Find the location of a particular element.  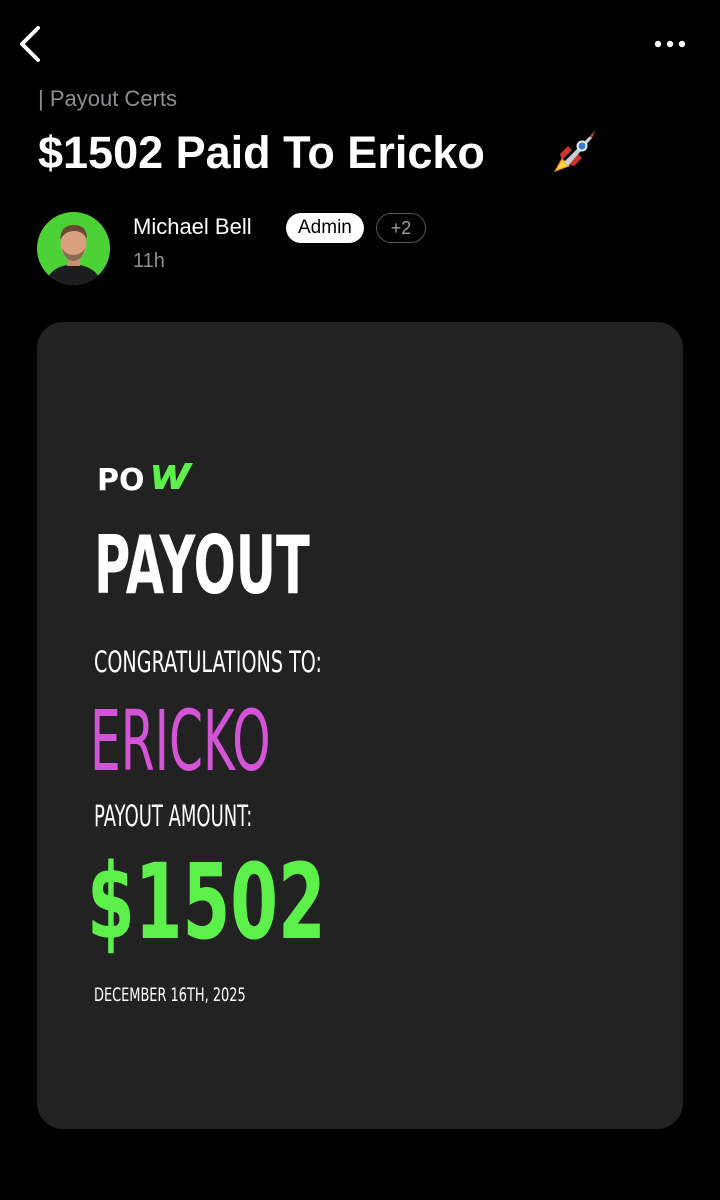

extra-badges-count: +2 is located at coordinates (401, 228).